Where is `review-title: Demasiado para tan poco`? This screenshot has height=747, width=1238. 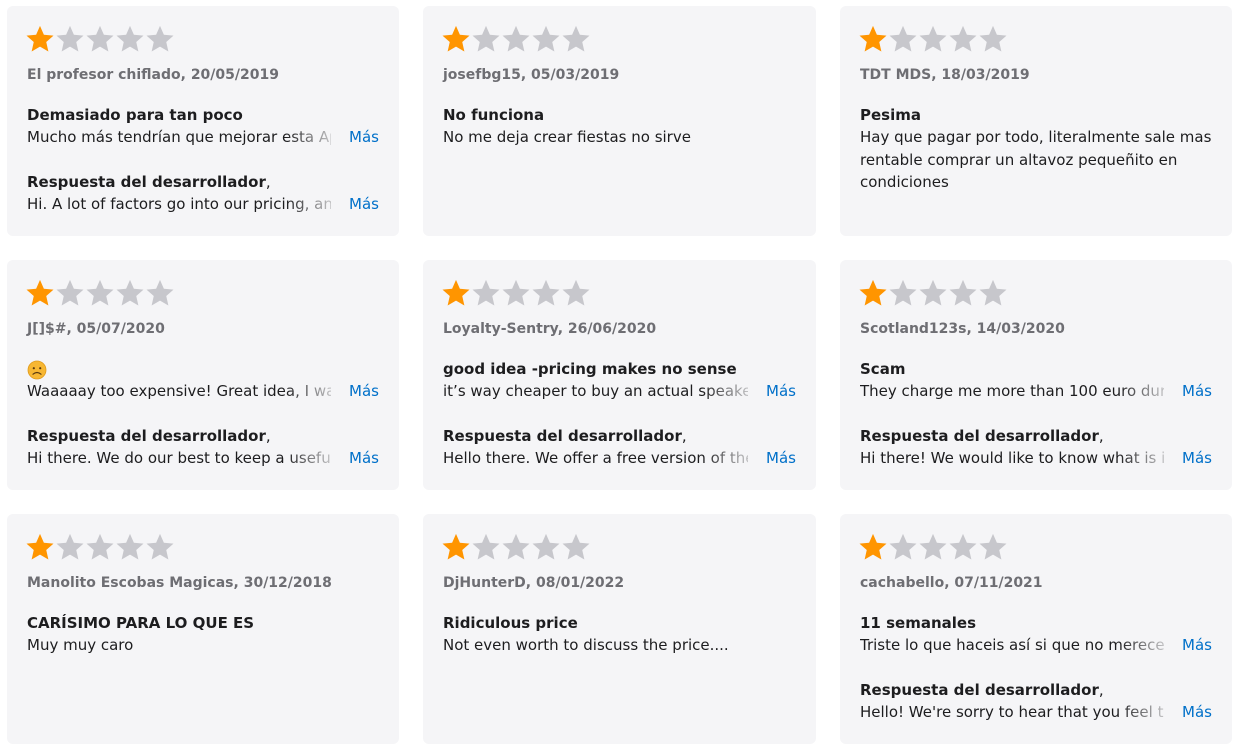
review-title: Demasiado para tan poco is located at coordinates (135, 115).